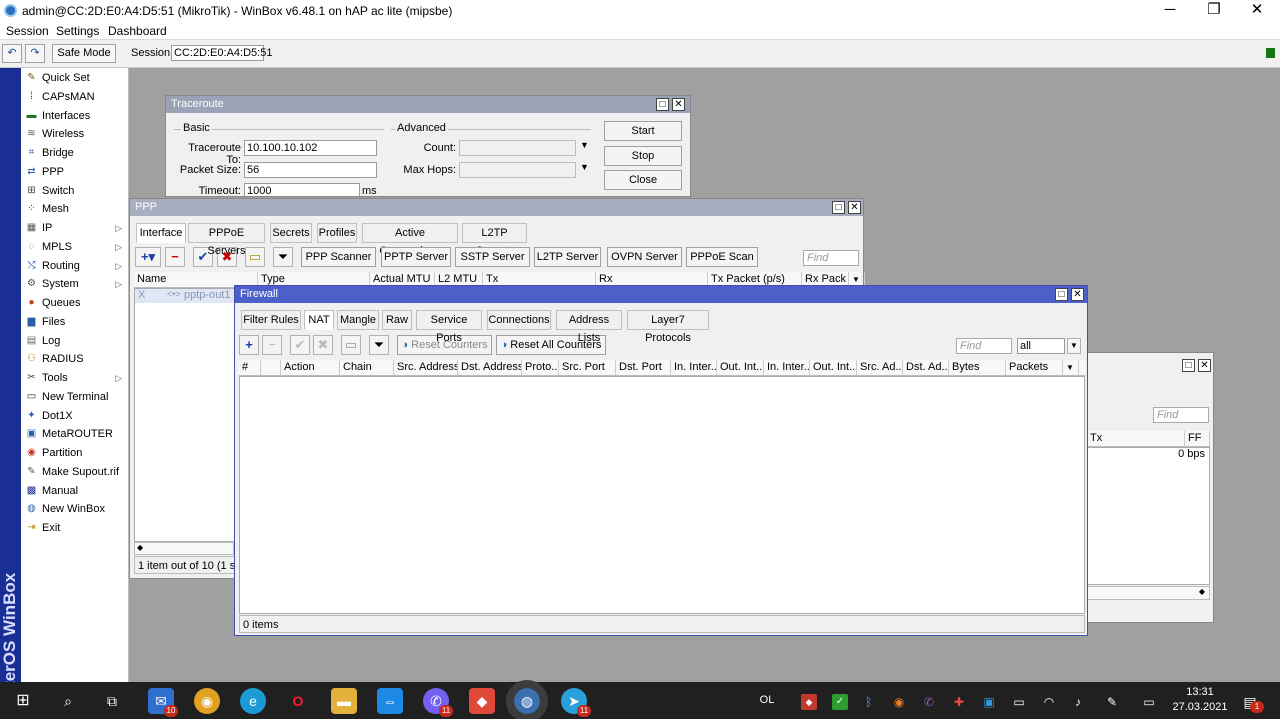  I want to click on sidebar-item-routing: ⤭ Routing ▷, so click(74, 266).